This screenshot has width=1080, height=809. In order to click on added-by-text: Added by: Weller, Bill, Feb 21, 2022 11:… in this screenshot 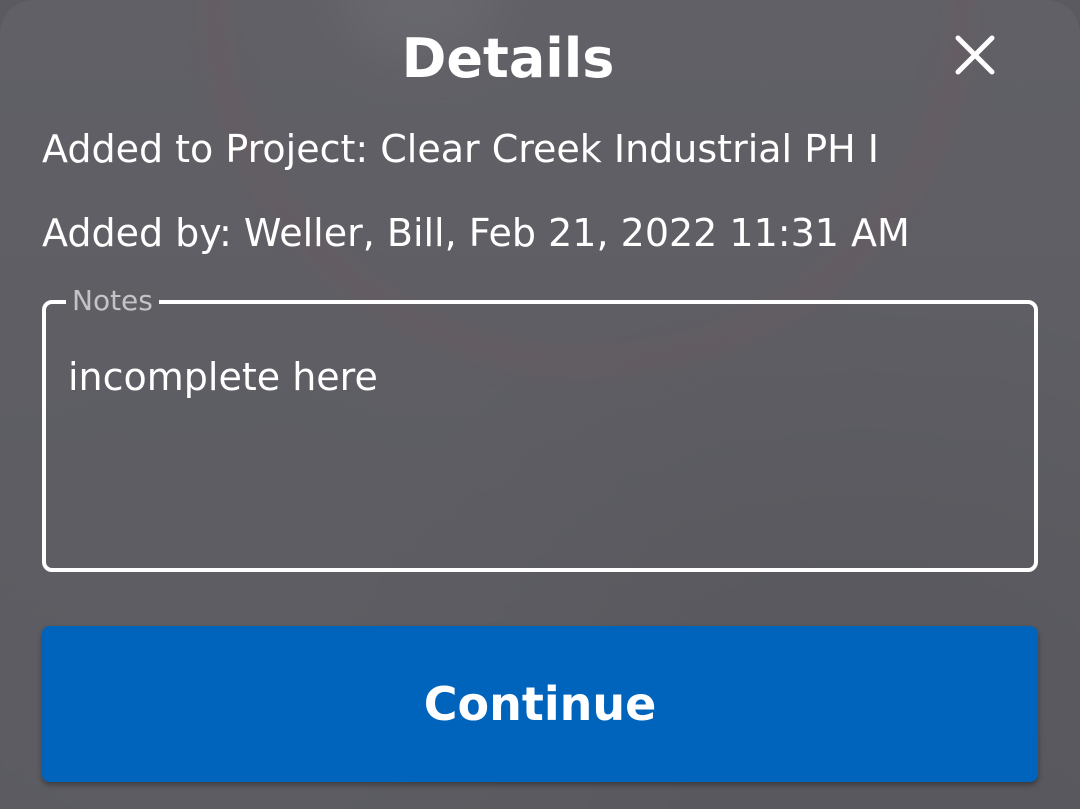, I will do `click(476, 233)`.